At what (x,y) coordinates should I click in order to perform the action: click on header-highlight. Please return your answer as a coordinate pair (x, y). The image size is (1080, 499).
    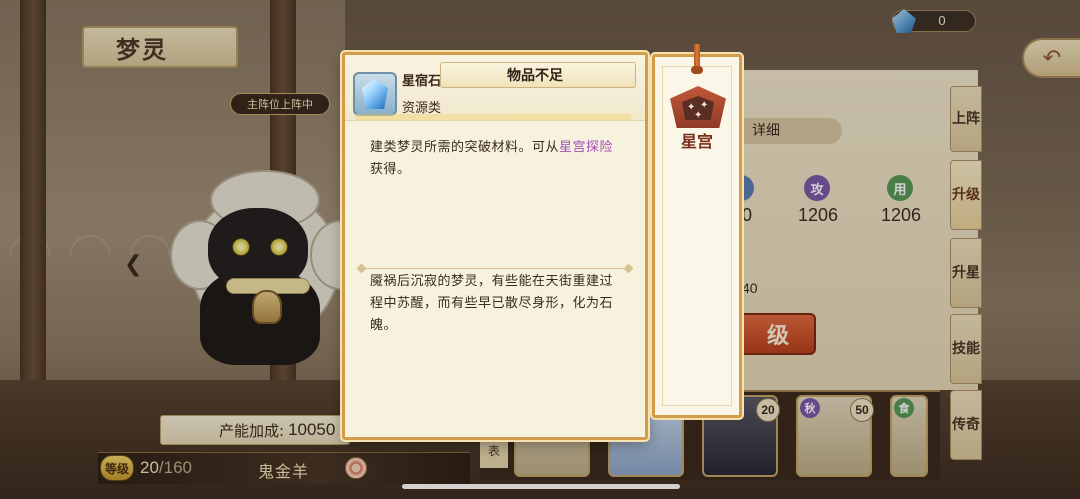
    Looking at the image, I should click on (493, 117).